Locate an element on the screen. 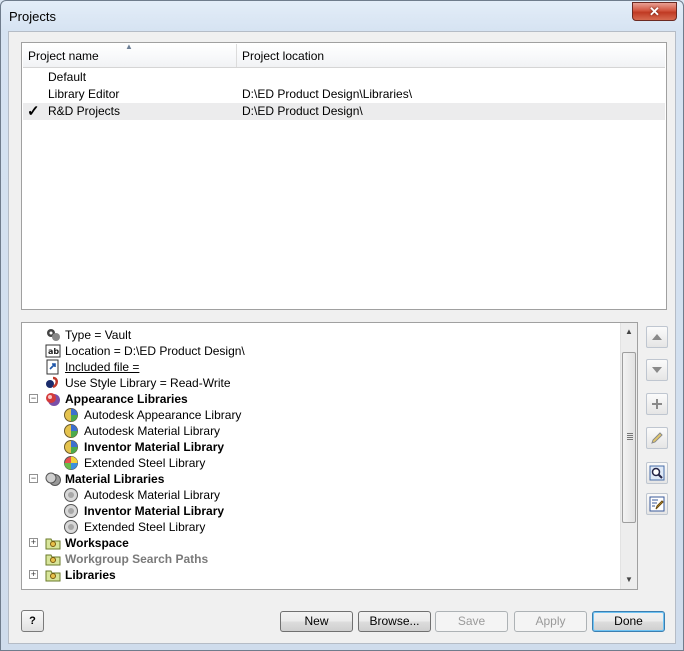  project-row-active: ✓ R&D Projects D:\ED Product Design\ is located at coordinates (344, 111).